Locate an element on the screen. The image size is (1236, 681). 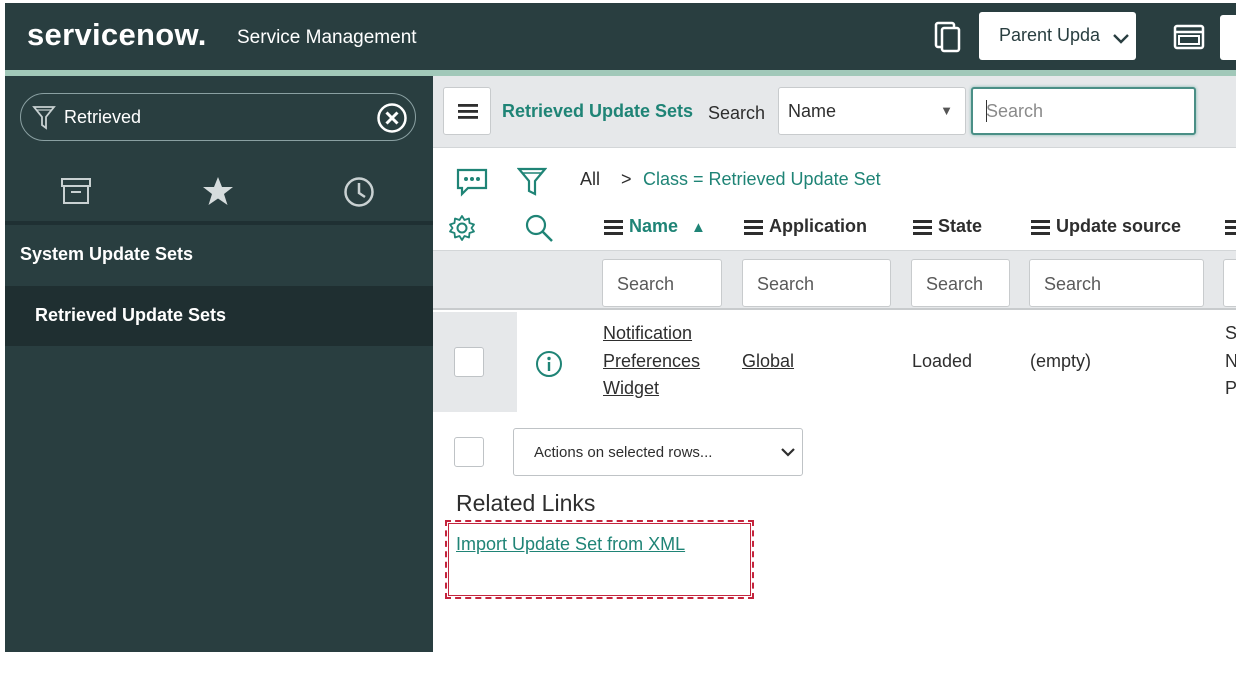
highlight-box is located at coordinates (599, 559).